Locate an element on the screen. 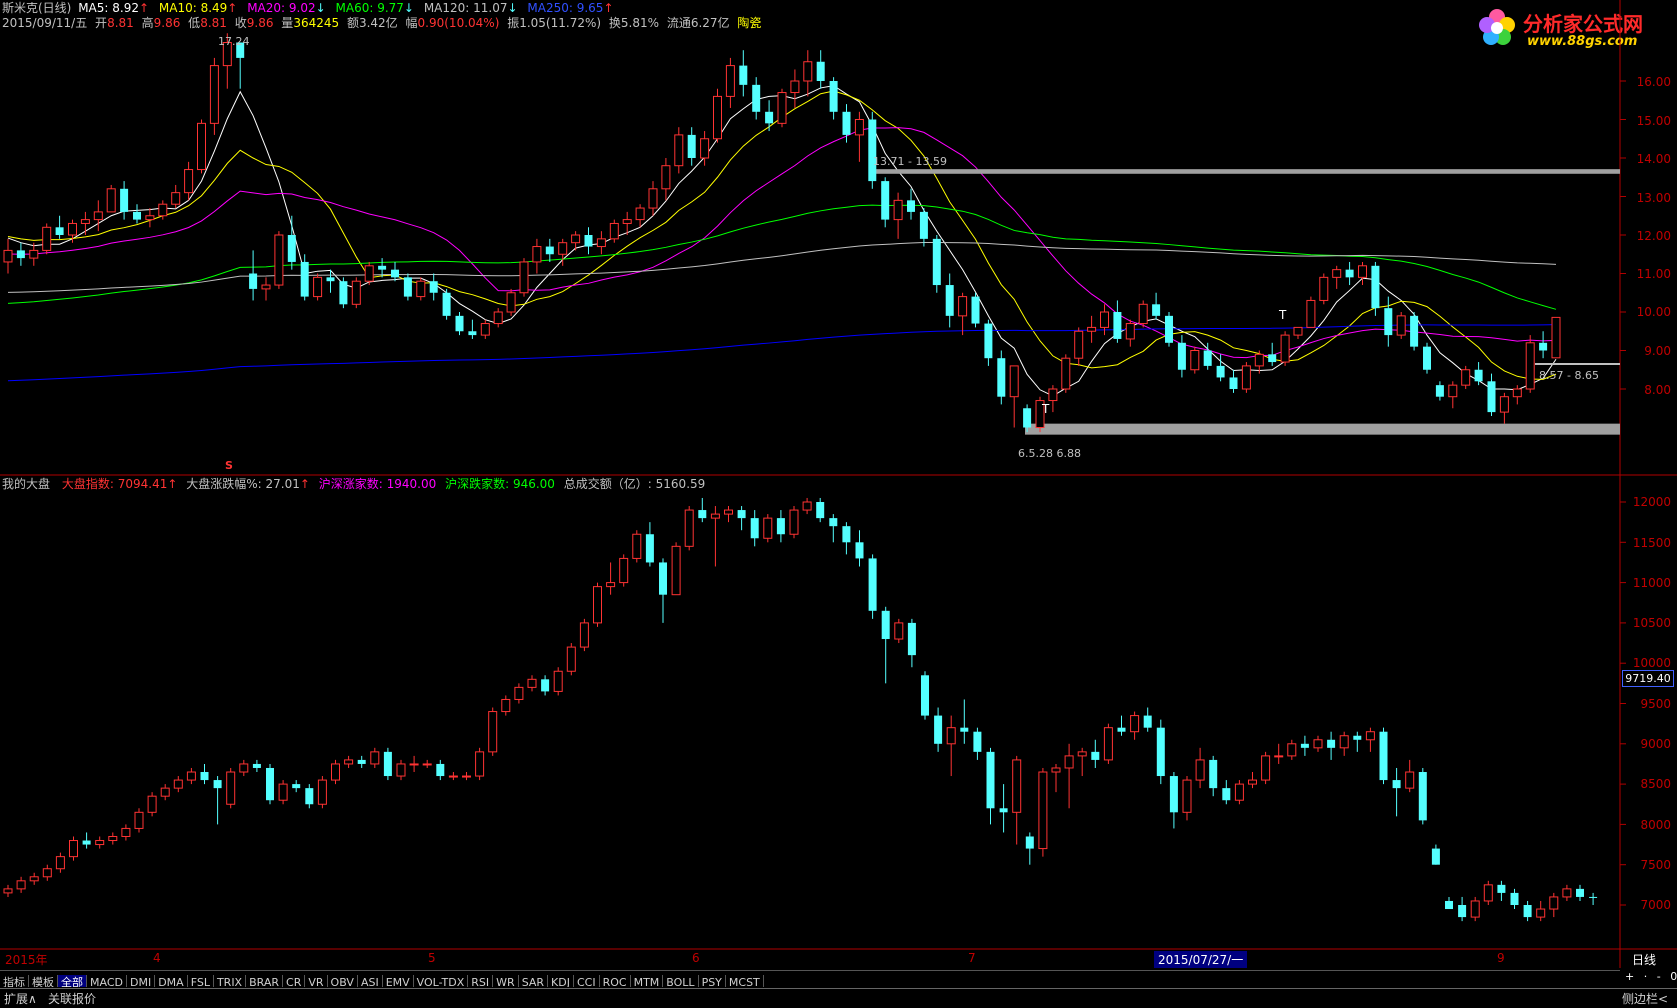 This screenshot has height=1008, width=1677. tab-dmi: DMI is located at coordinates (141, 981).